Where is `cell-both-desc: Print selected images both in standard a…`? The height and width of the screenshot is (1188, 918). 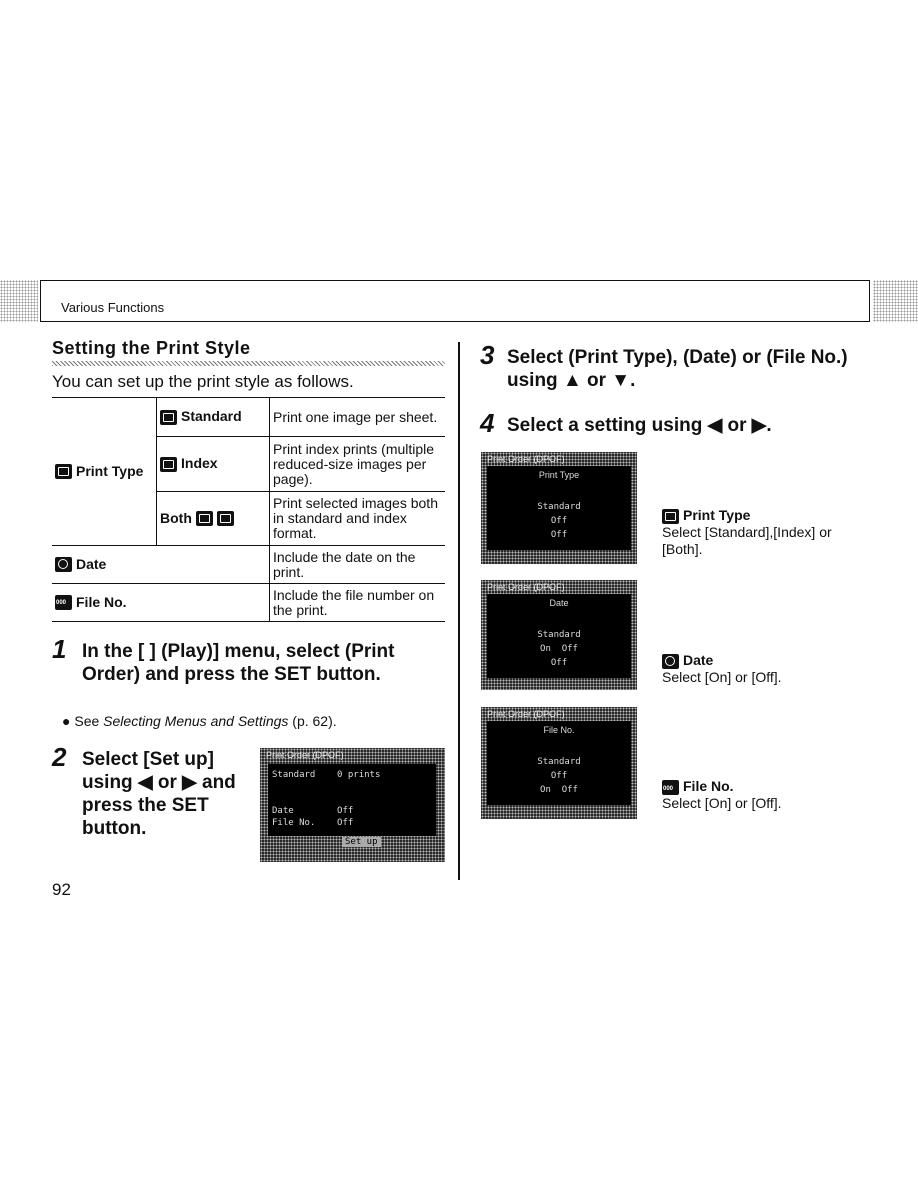
cell-both-desc: Print selected images both in standard a… is located at coordinates (357, 518).